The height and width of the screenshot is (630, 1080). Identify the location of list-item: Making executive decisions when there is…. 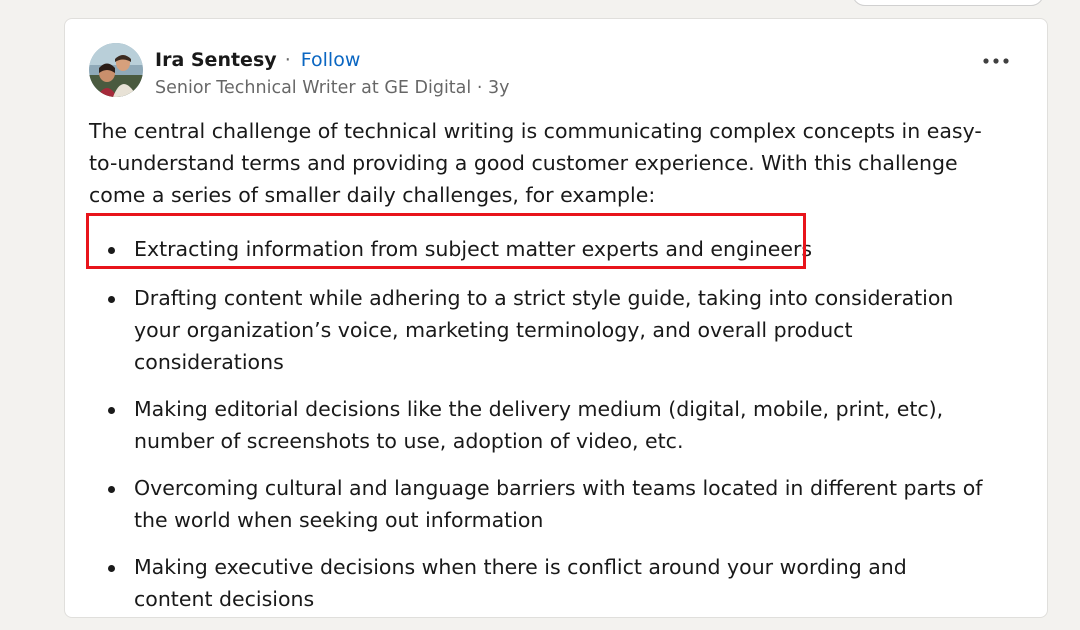
(539, 583).